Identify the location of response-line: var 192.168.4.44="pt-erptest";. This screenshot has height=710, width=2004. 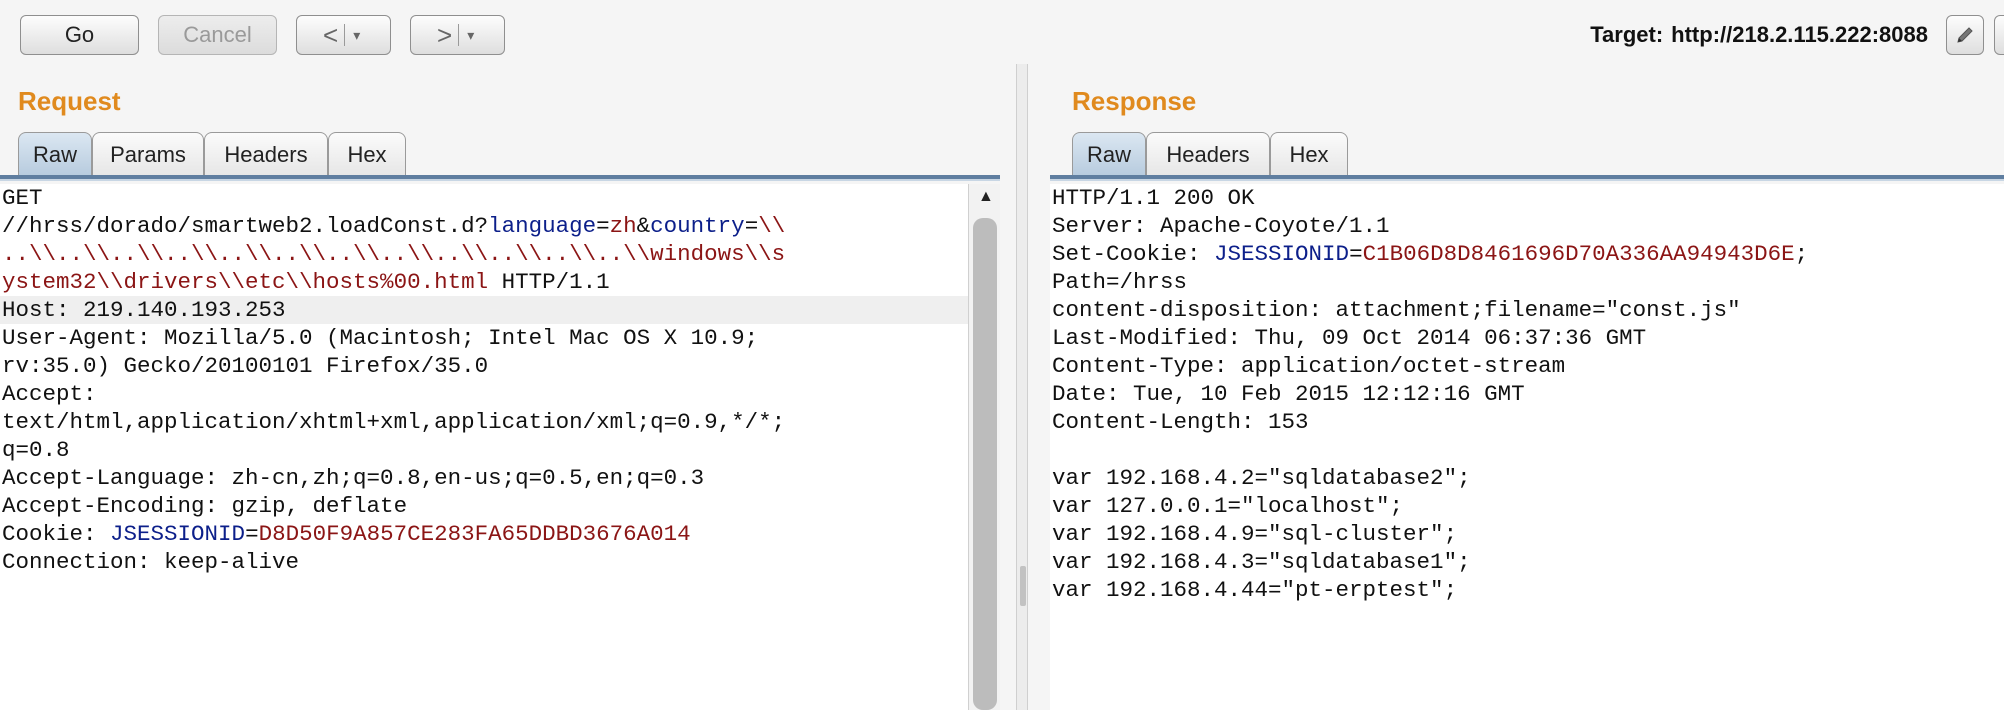
(1255, 590).